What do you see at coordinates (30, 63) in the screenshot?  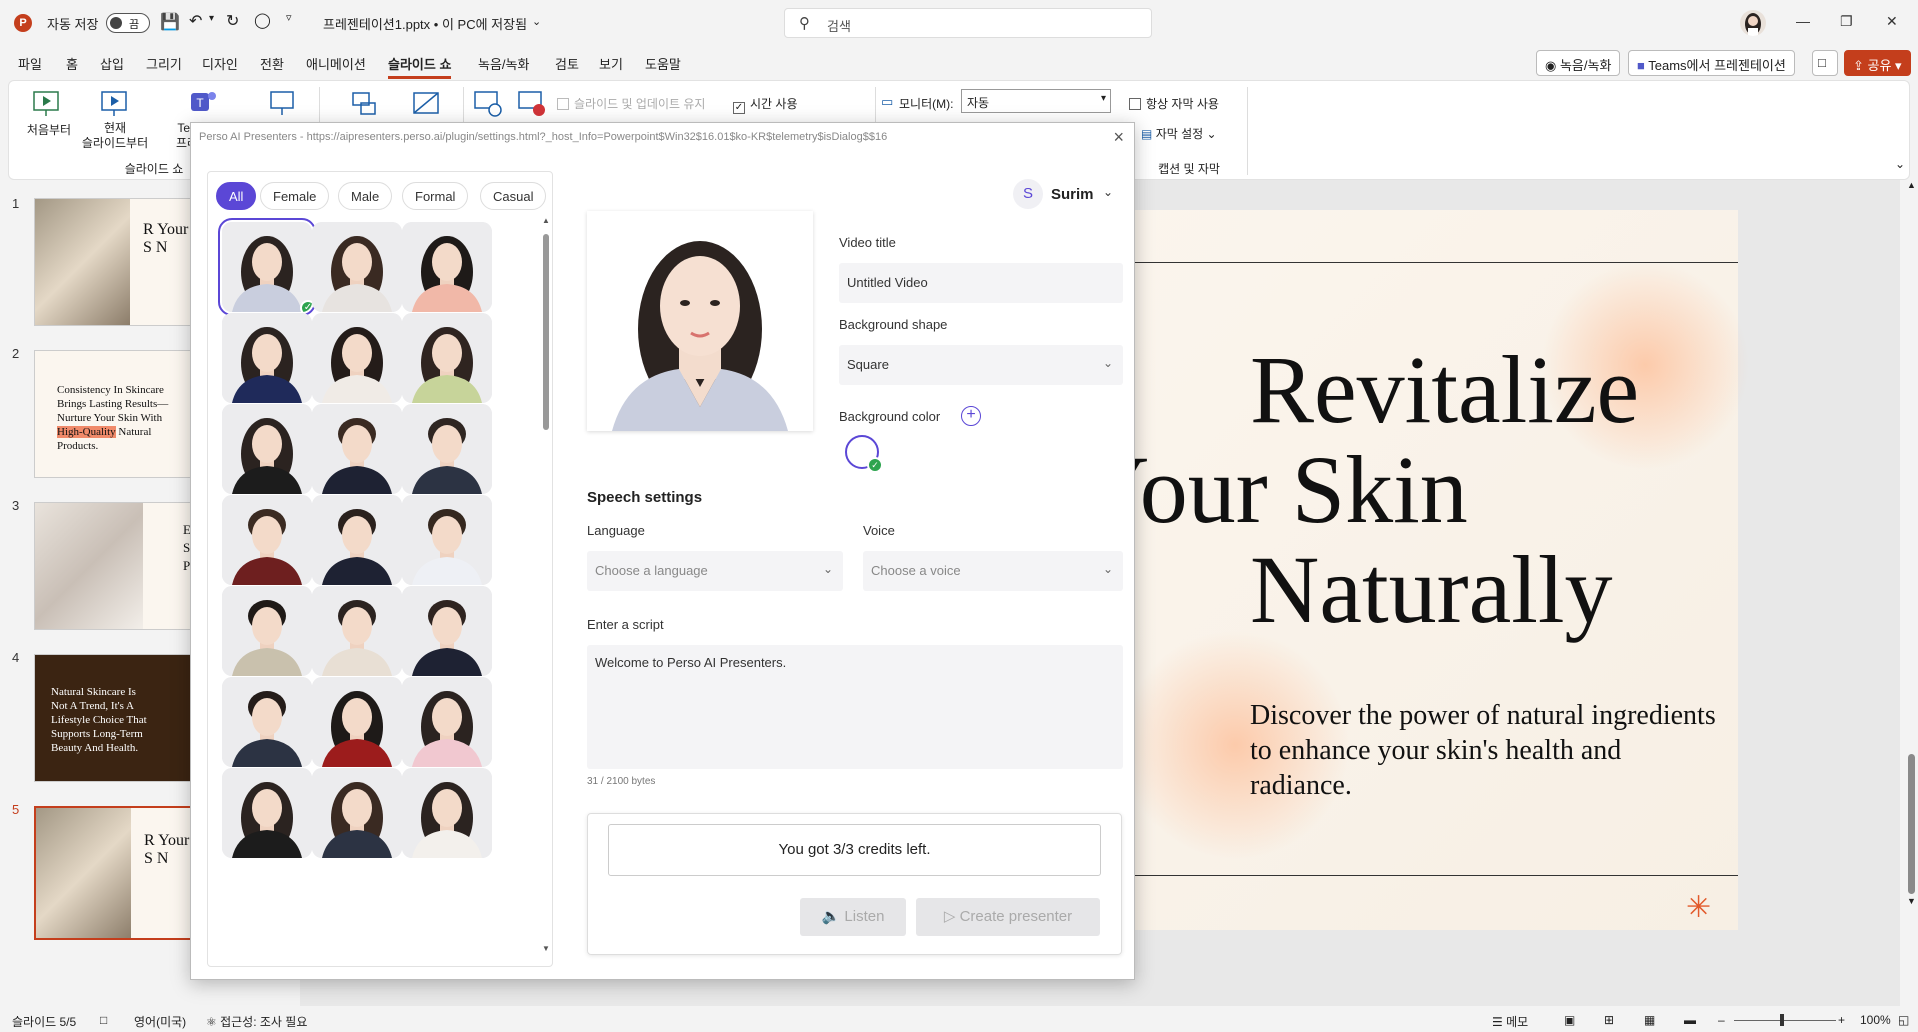 I see `menu-file: 파일` at bounding box center [30, 63].